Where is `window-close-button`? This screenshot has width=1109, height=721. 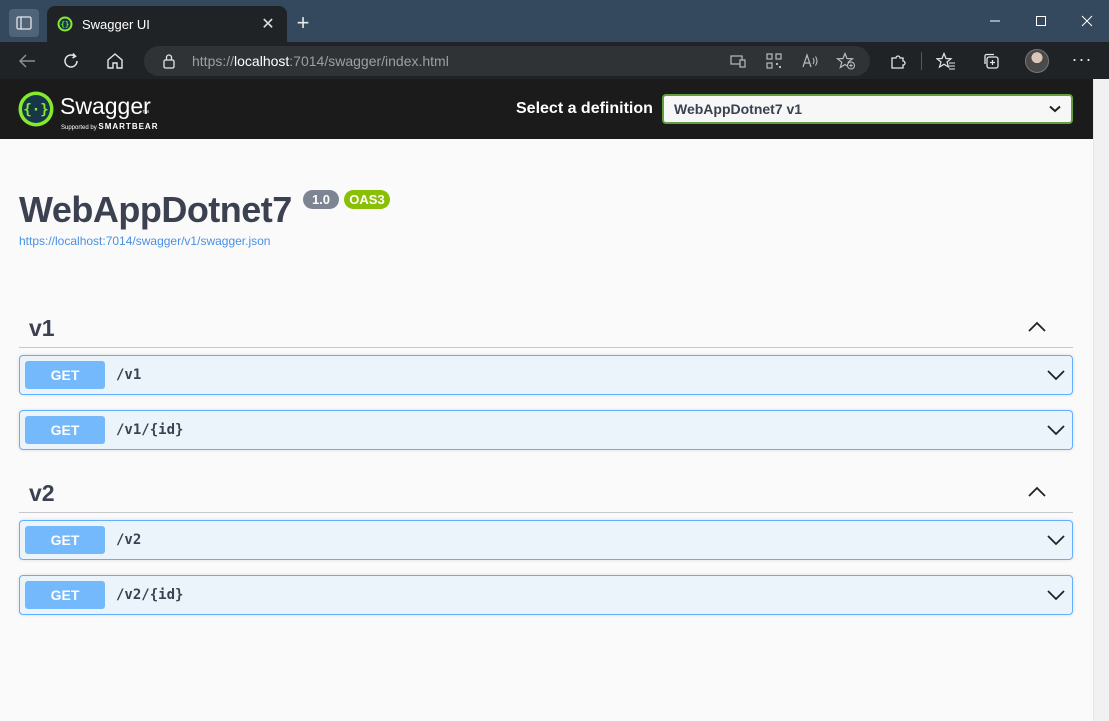
window-close-button is located at coordinates (1087, 21).